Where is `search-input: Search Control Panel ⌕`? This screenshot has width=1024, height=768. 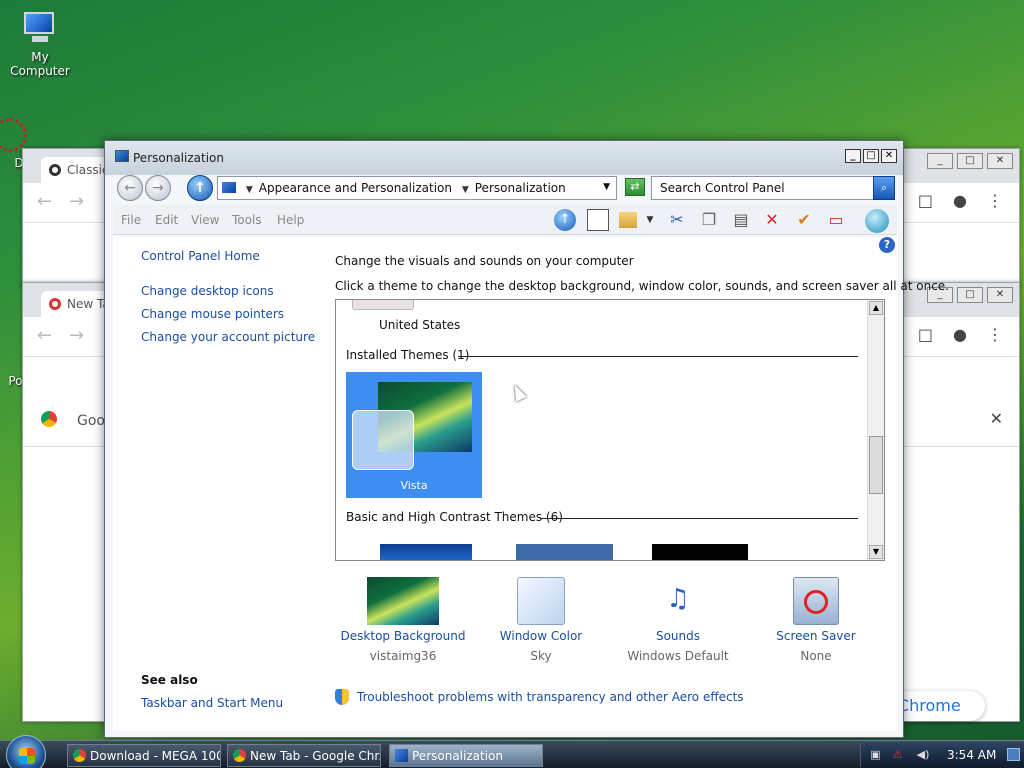 search-input: Search Control Panel ⌕ is located at coordinates (773, 188).